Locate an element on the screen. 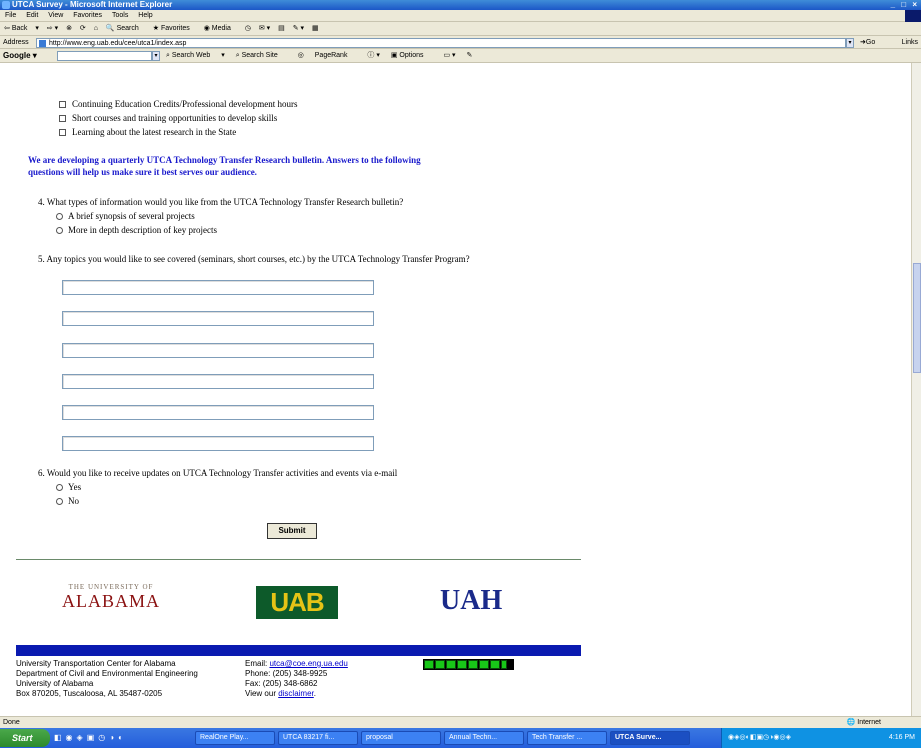  uah-logo: UAH is located at coordinates (471, 601).